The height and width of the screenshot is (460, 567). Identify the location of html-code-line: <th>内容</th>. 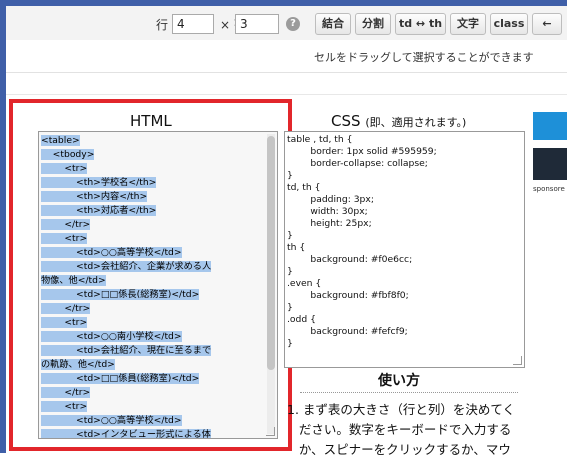
(152, 197).